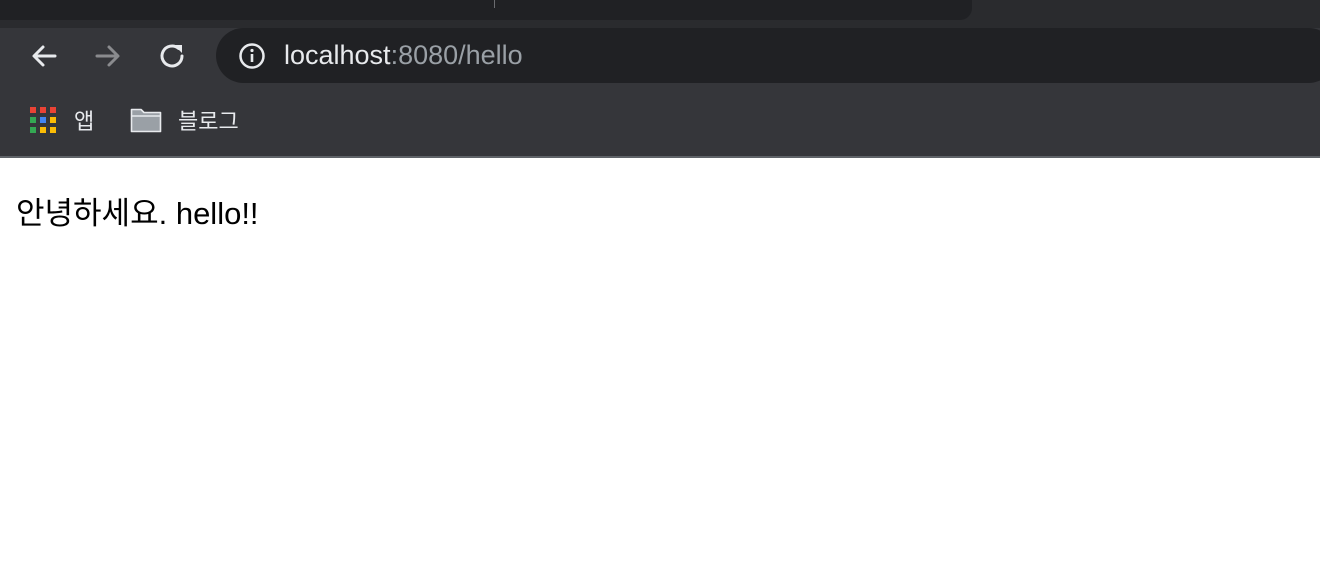 This screenshot has height=582, width=1320. I want to click on url-path: :8080/hello, so click(456, 55).